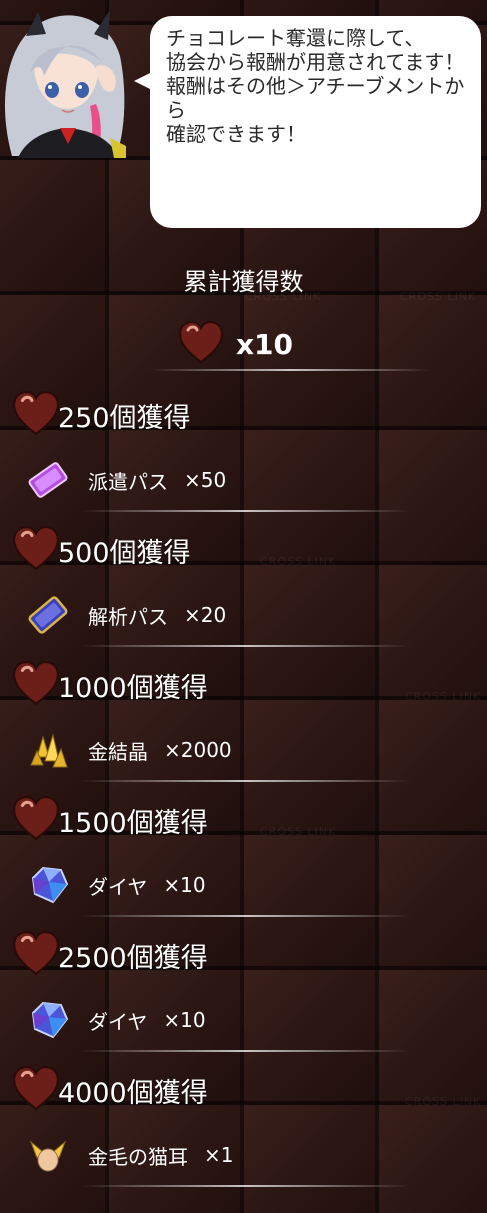  I want to click on milestone-header: 4000個獲得, so click(110, 1090).